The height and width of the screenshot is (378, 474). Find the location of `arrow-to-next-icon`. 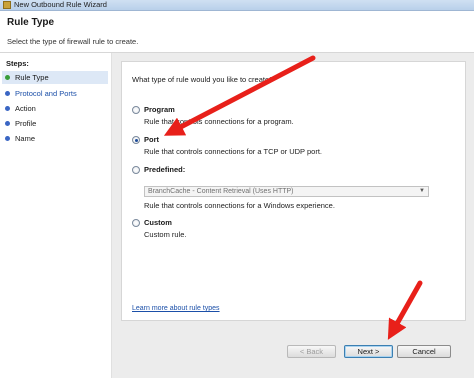

arrow-to-next-icon is located at coordinates (405, 310).